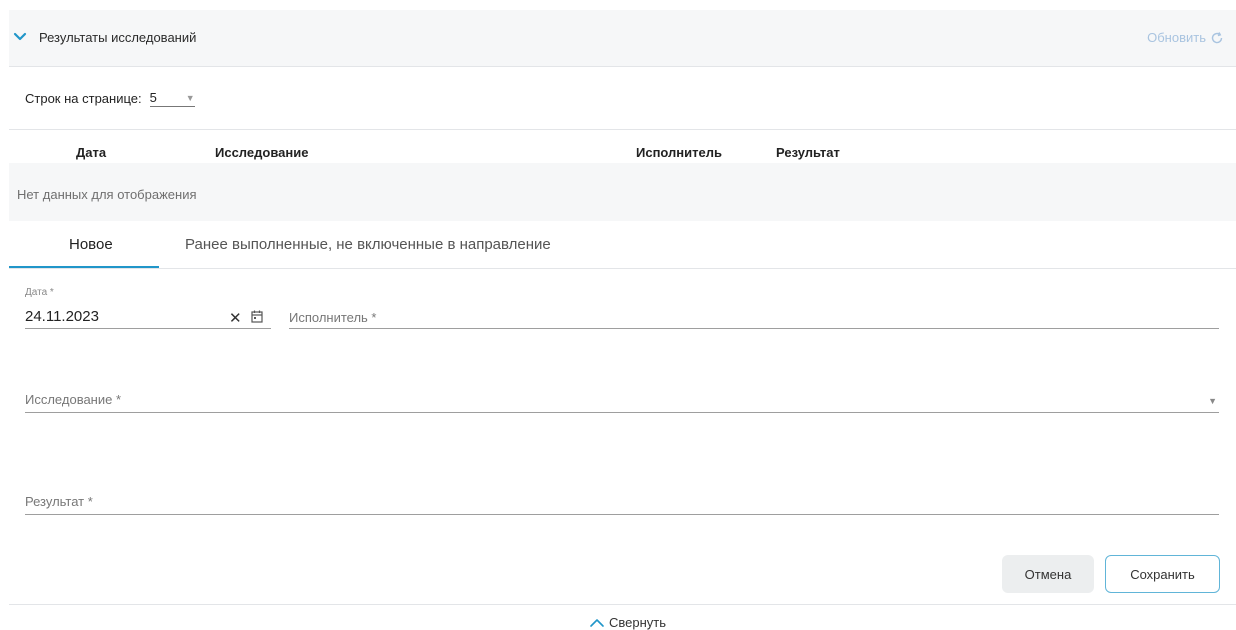  What do you see at coordinates (1217, 37) in the screenshot?
I see `refresh-icon` at bounding box center [1217, 37].